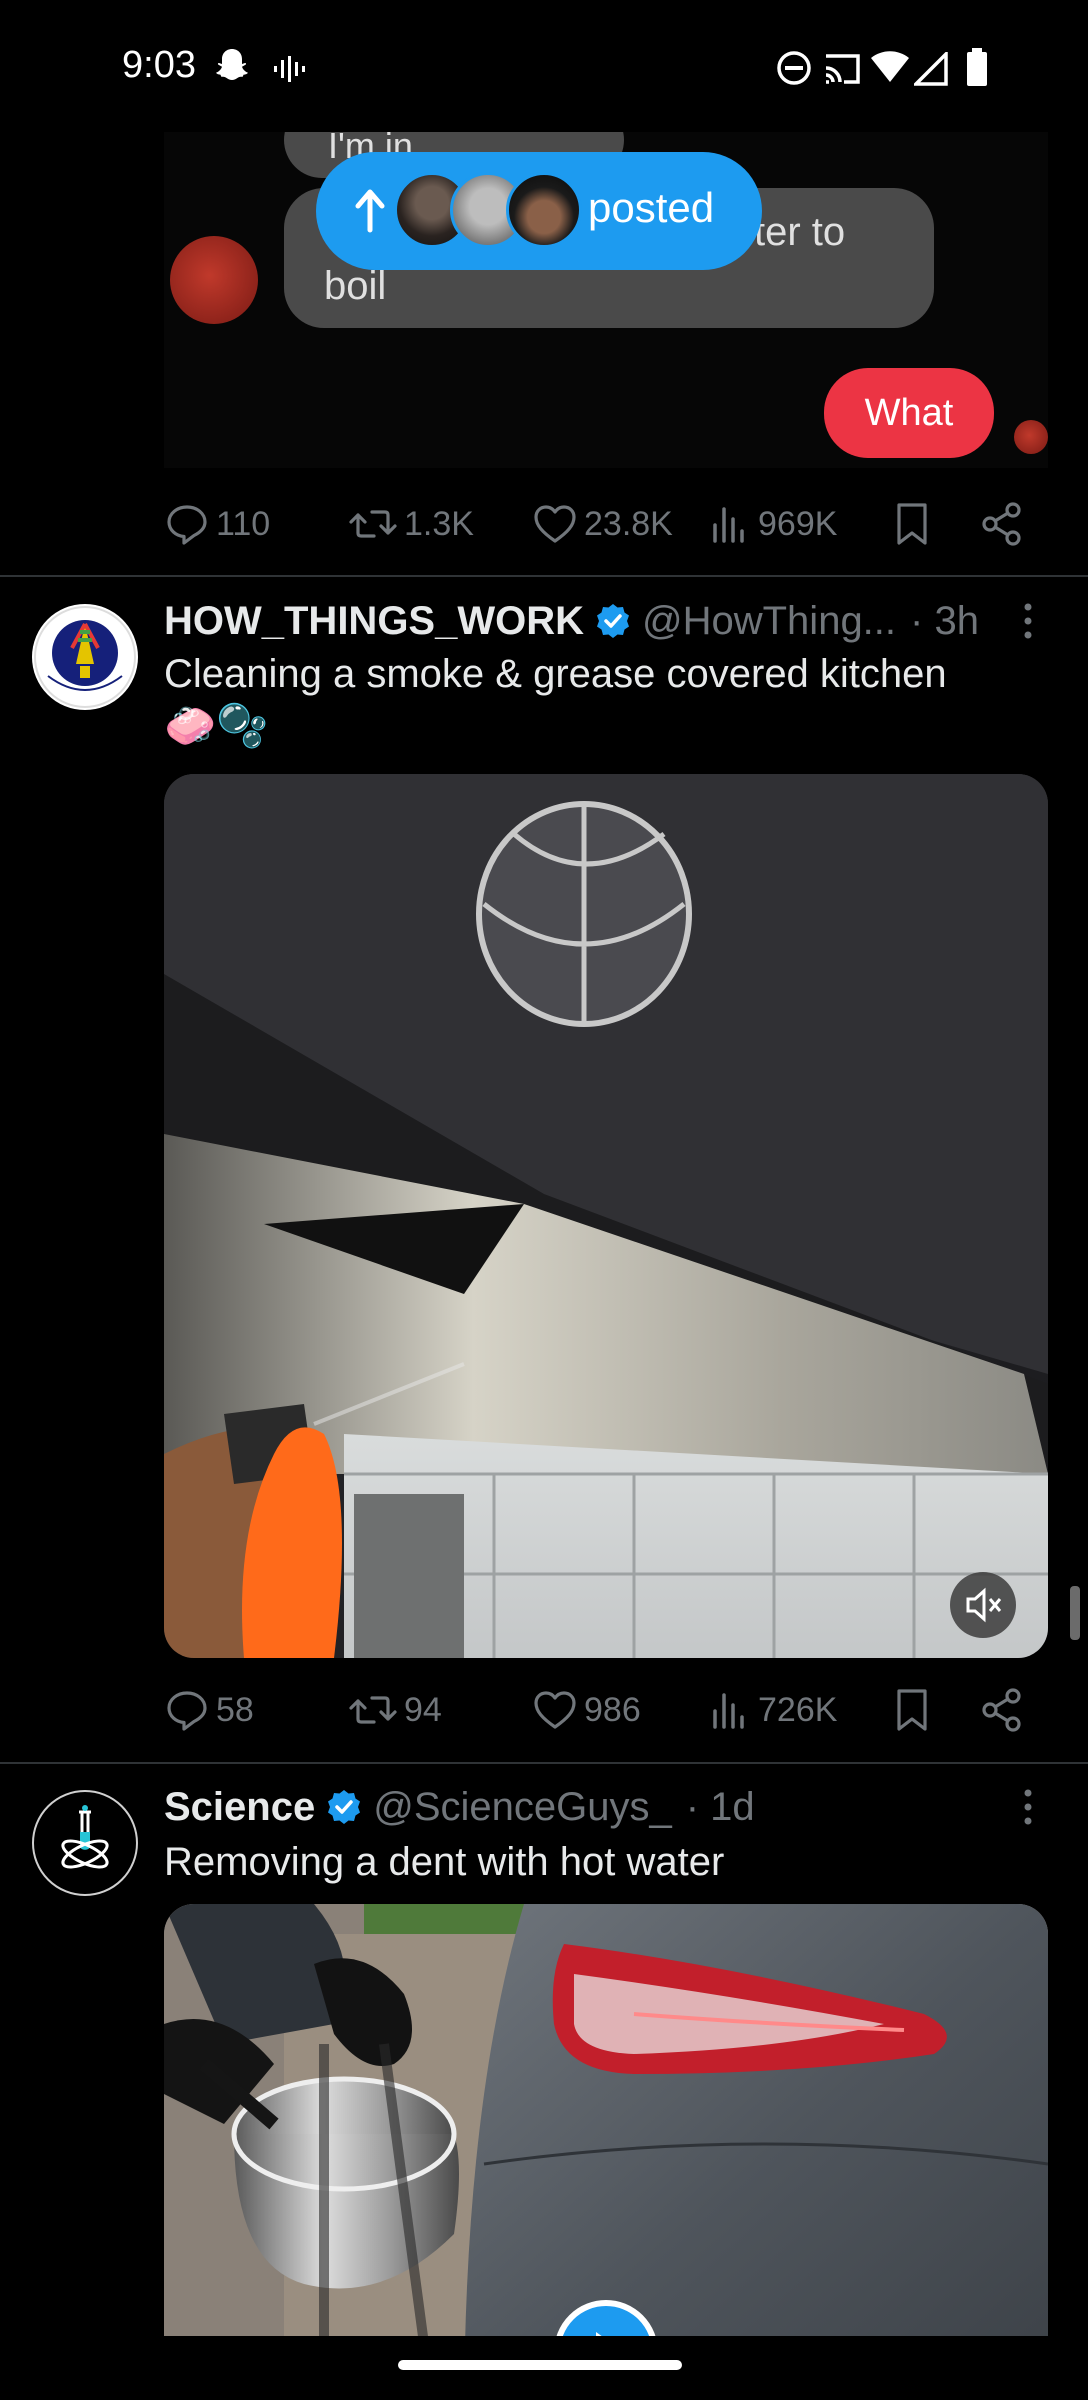 The width and height of the screenshot is (1088, 2400). What do you see at coordinates (800, 232) in the screenshot?
I see `chat-text-1: ter to` at bounding box center [800, 232].